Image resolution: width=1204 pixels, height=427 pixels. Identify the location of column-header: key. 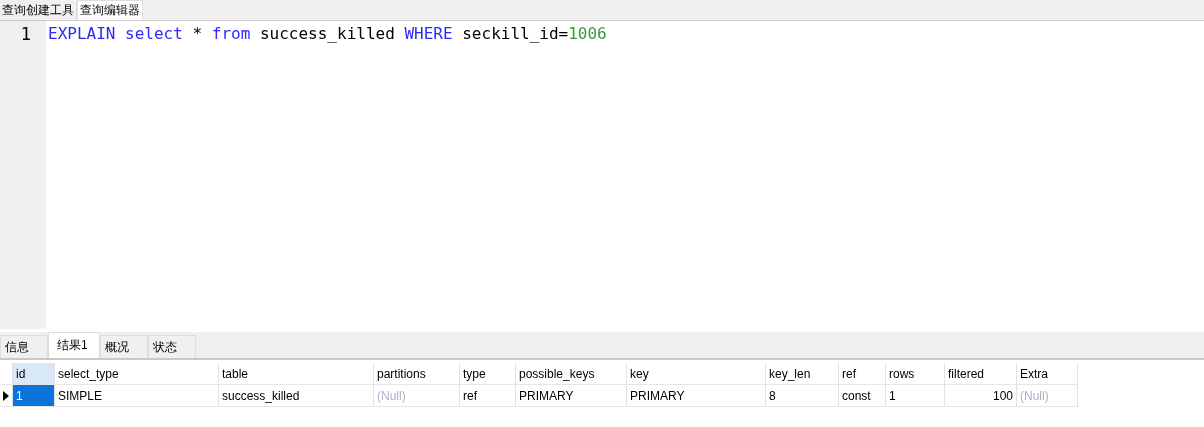
(696, 374).